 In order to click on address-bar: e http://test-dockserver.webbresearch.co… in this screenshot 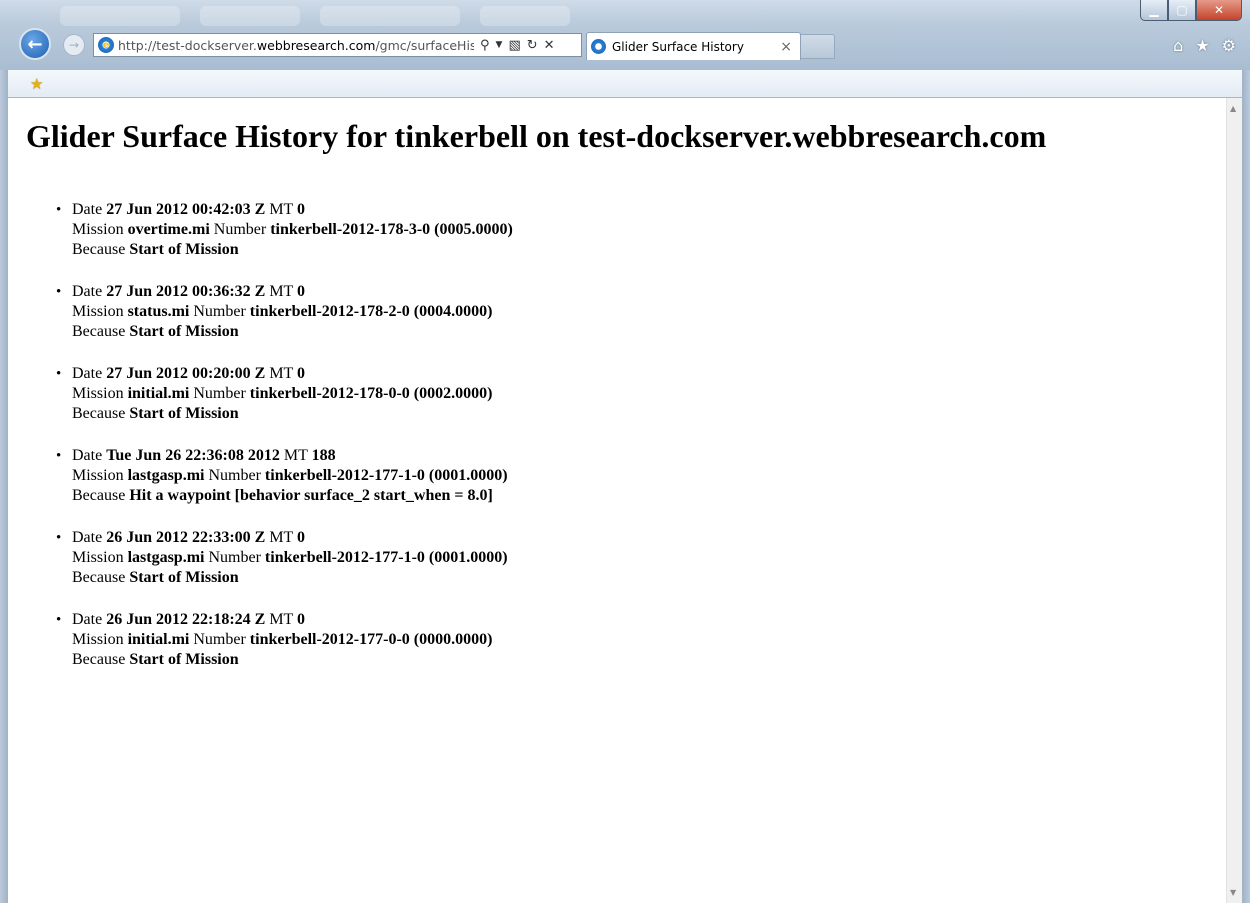, I will do `click(337, 45)`.